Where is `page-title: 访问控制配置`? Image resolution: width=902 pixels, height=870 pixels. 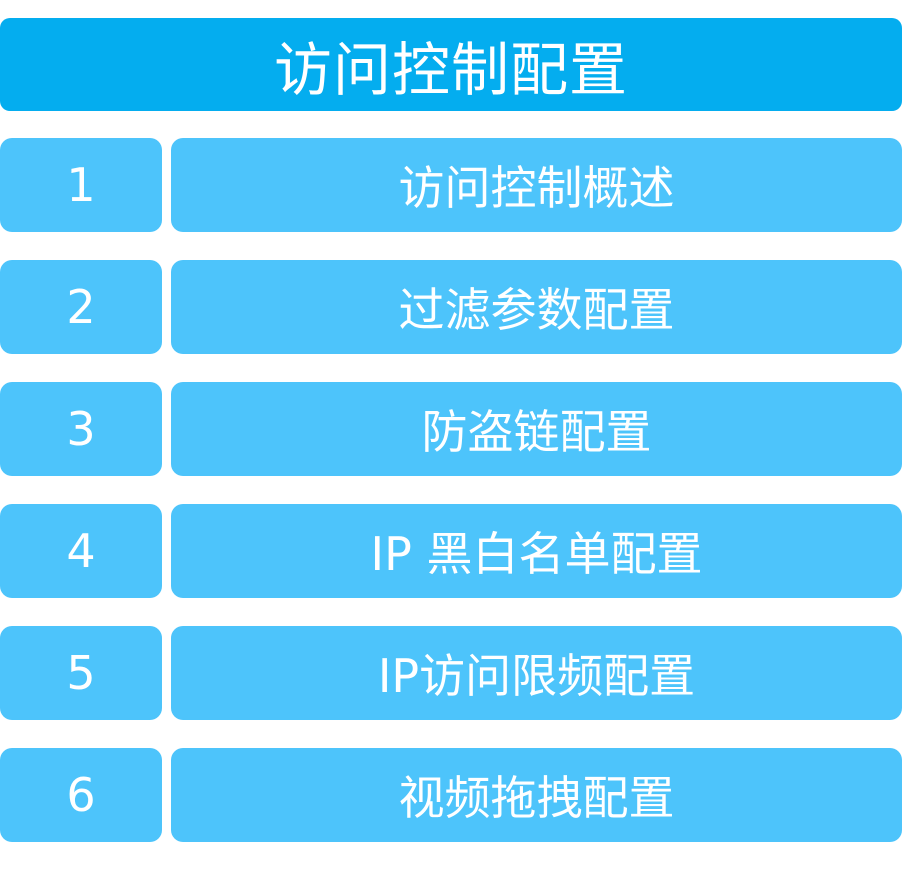
page-title: 访问控制配置 is located at coordinates (451, 64).